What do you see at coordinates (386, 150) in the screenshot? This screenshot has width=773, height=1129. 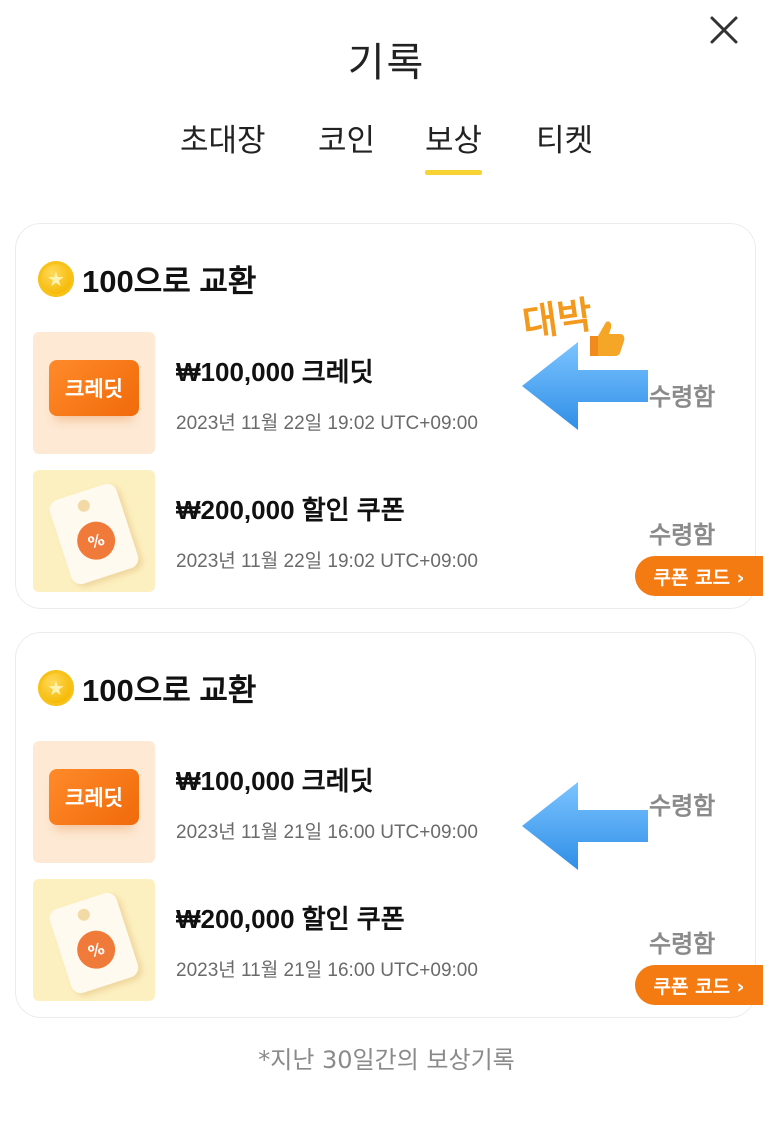 I see `tab-bar: 초대장 코인 보상 티켓` at bounding box center [386, 150].